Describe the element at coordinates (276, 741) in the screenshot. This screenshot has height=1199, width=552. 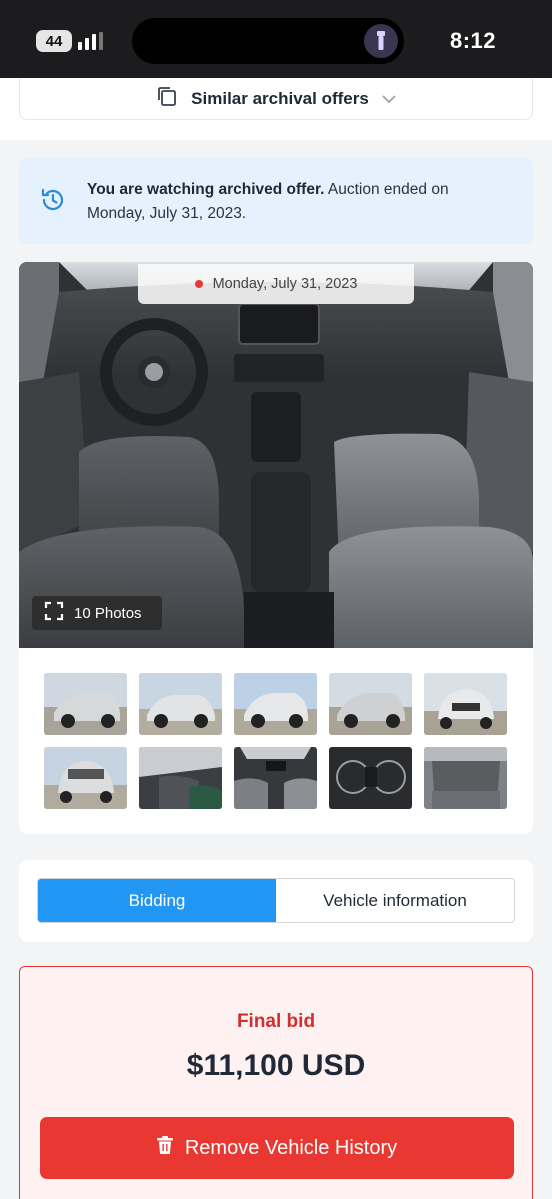
I see `thumbnail-grid` at that location.